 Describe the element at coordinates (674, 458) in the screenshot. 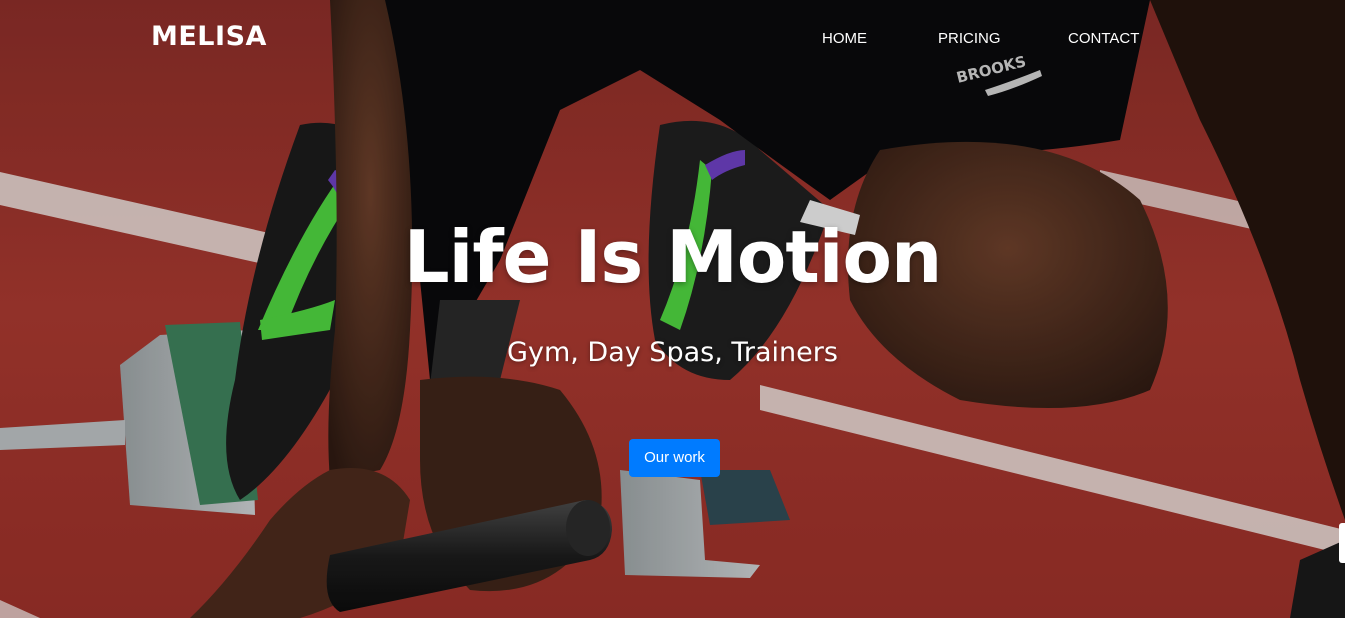

I see `our-work-button: Our work` at that location.